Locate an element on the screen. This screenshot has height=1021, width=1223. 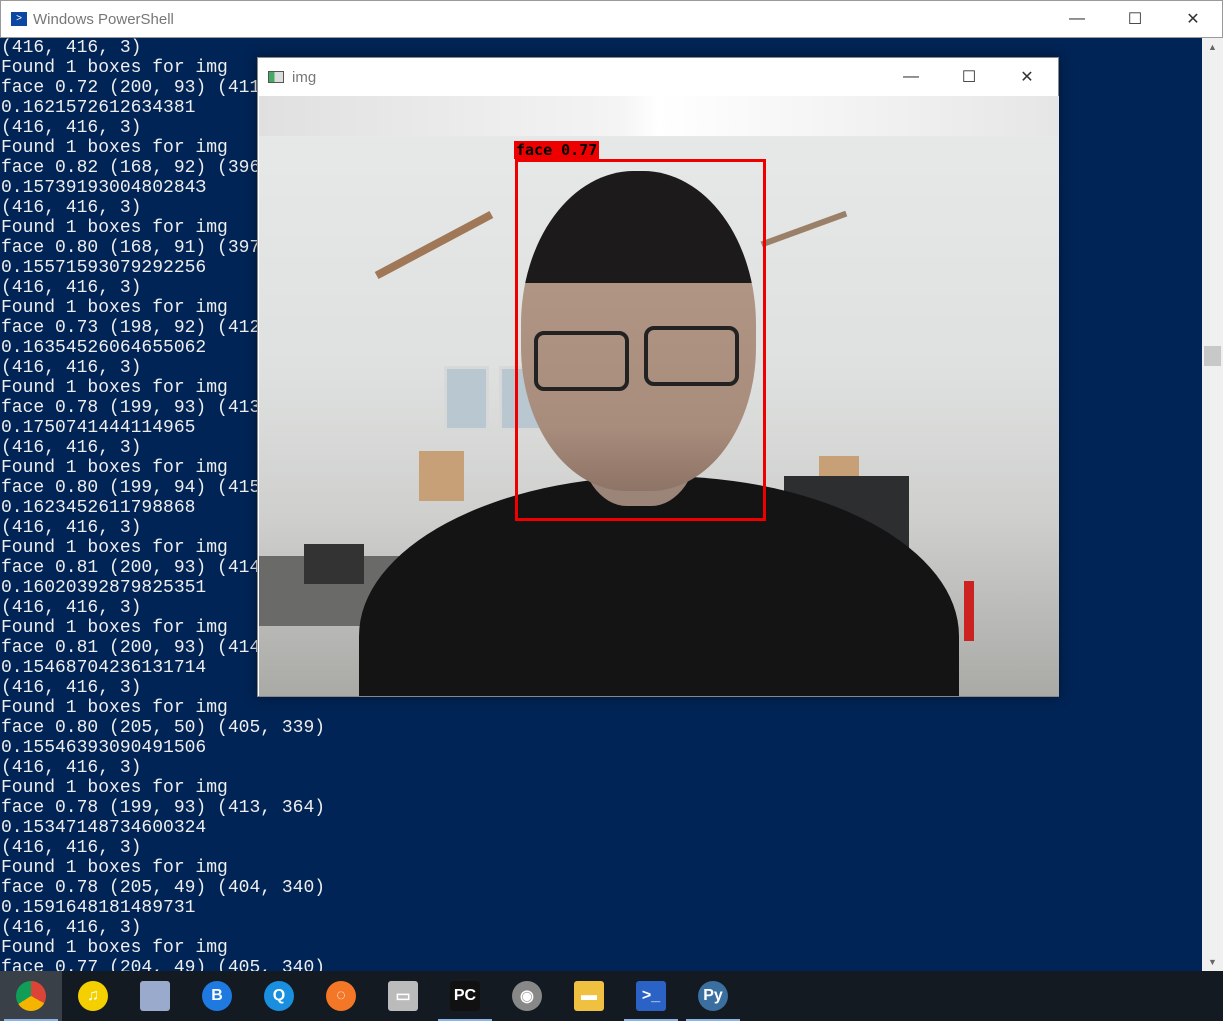
powershell-icon: > is located at coordinates (19, 19).